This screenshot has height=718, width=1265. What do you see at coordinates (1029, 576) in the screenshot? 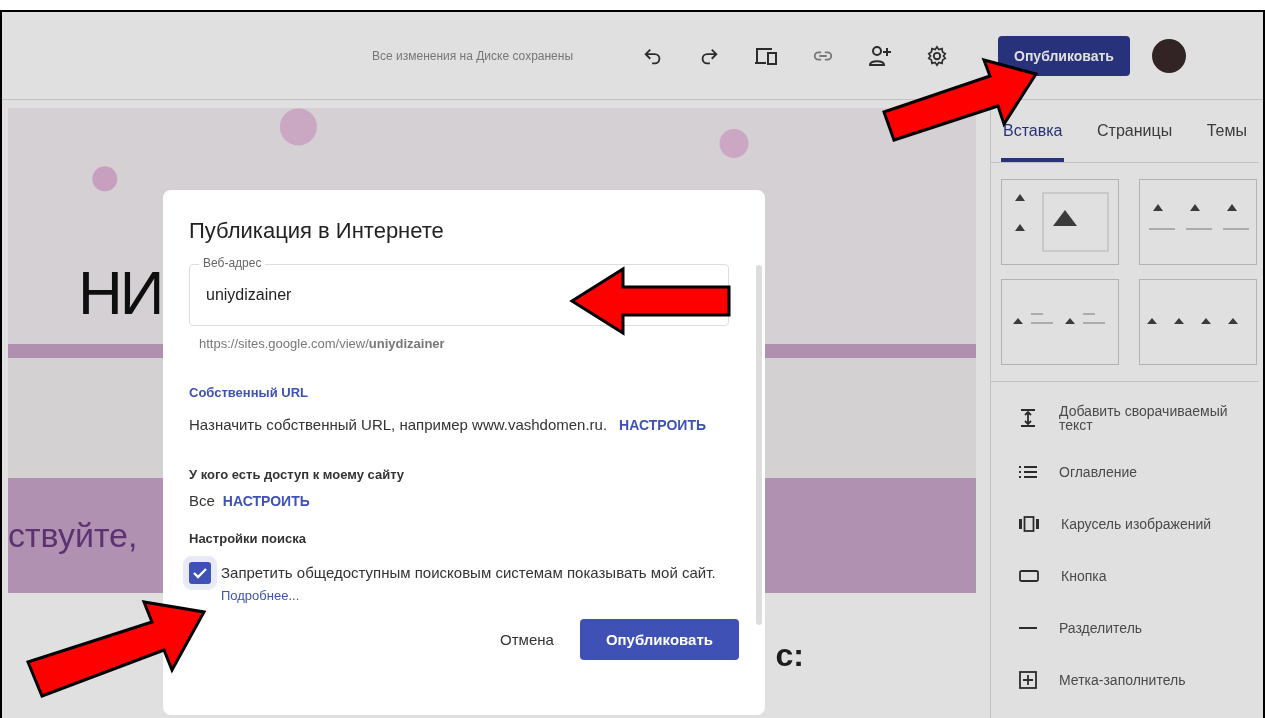
I see `button-shape-icon` at bounding box center [1029, 576].